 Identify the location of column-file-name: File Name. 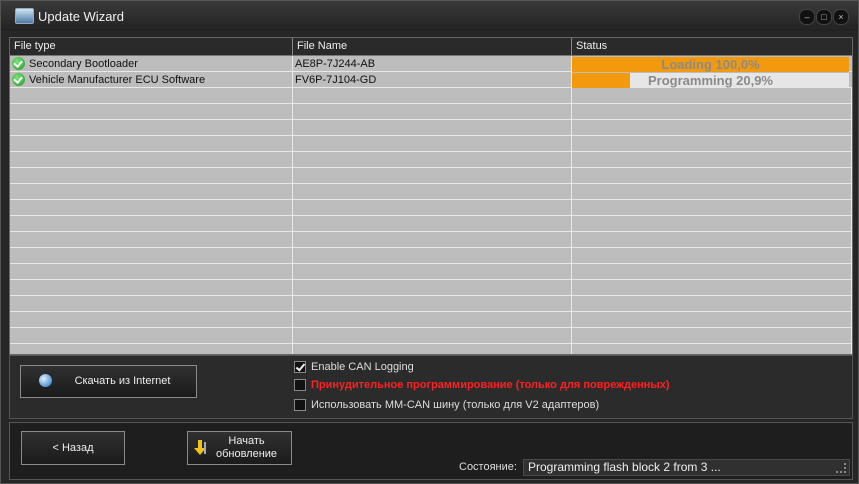
(432, 46).